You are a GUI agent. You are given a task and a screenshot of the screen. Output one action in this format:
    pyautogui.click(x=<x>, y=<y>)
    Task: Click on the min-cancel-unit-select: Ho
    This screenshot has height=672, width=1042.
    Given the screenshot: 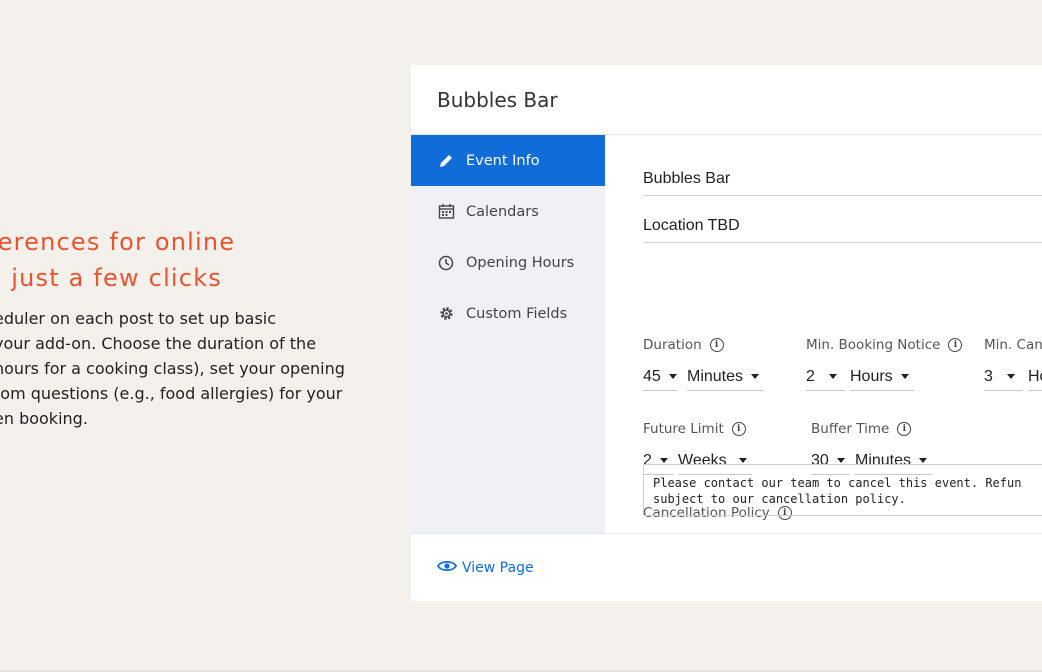 What is the action you would take?
    pyautogui.click(x=1035, y=377)
    